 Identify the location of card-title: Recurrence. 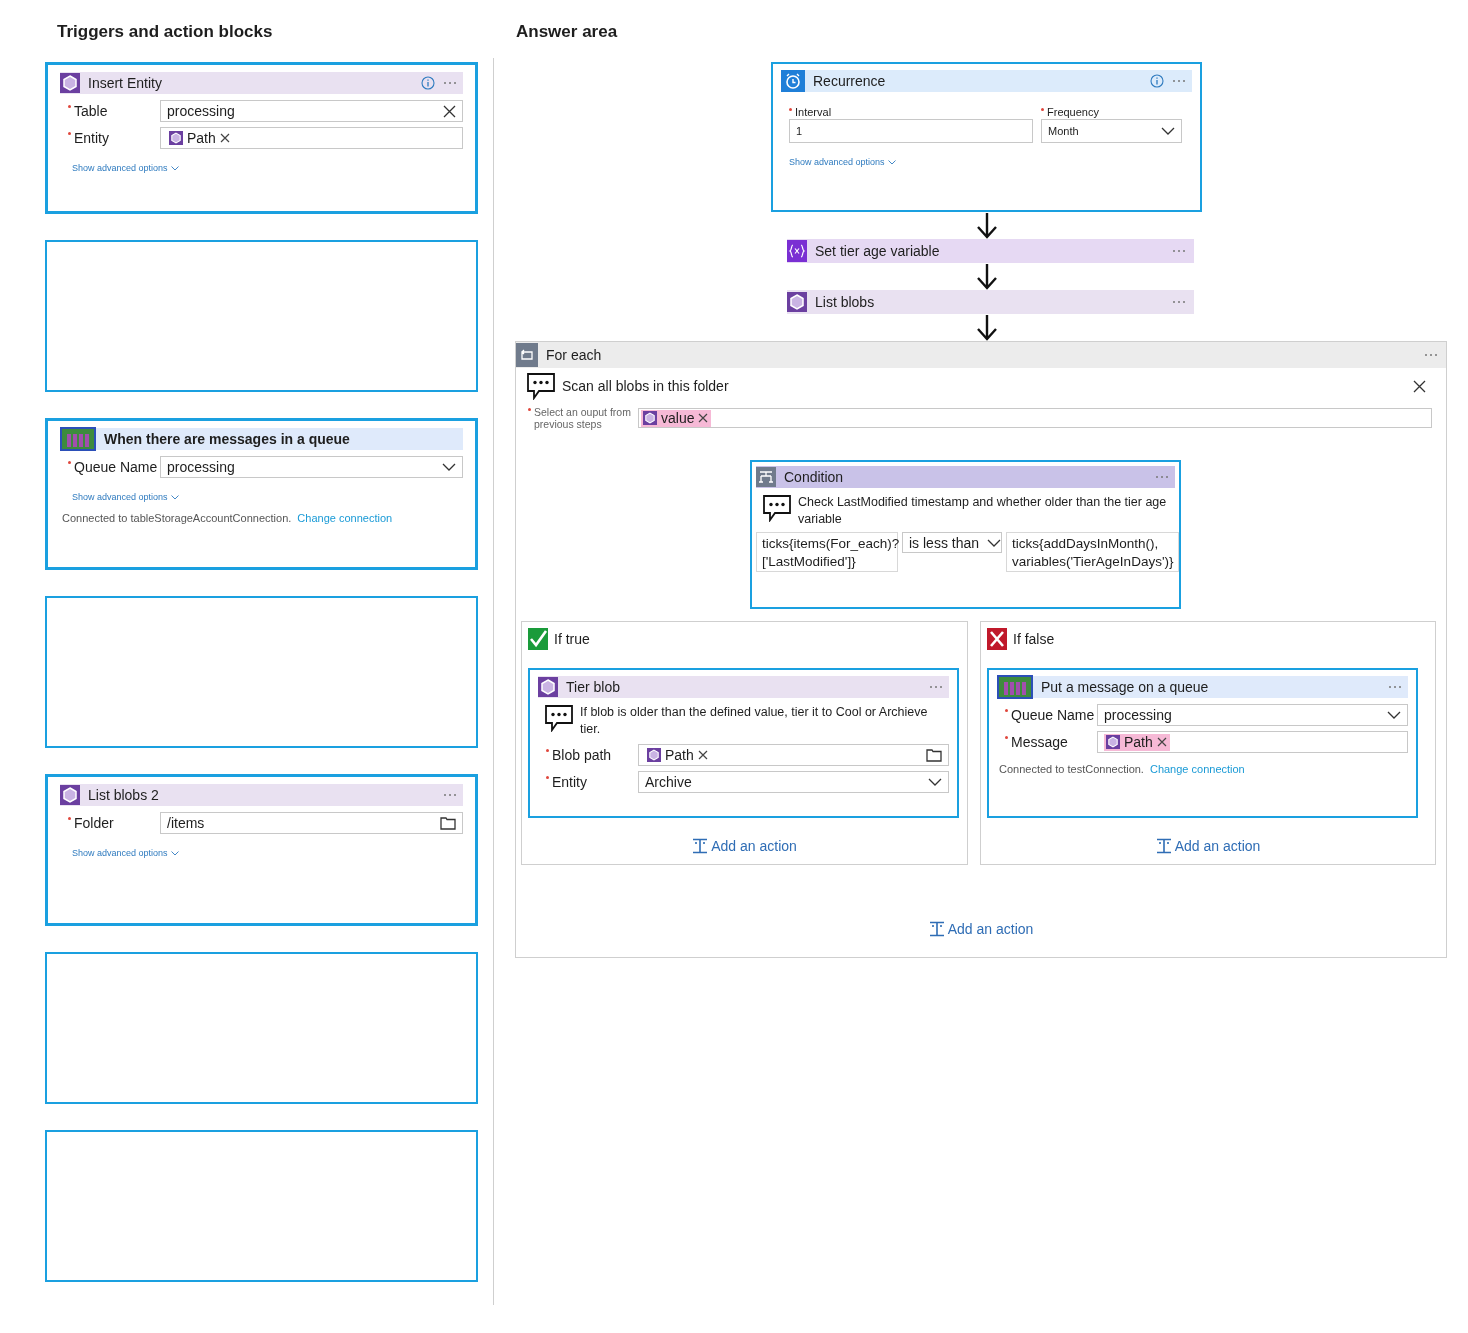
(849, 81).